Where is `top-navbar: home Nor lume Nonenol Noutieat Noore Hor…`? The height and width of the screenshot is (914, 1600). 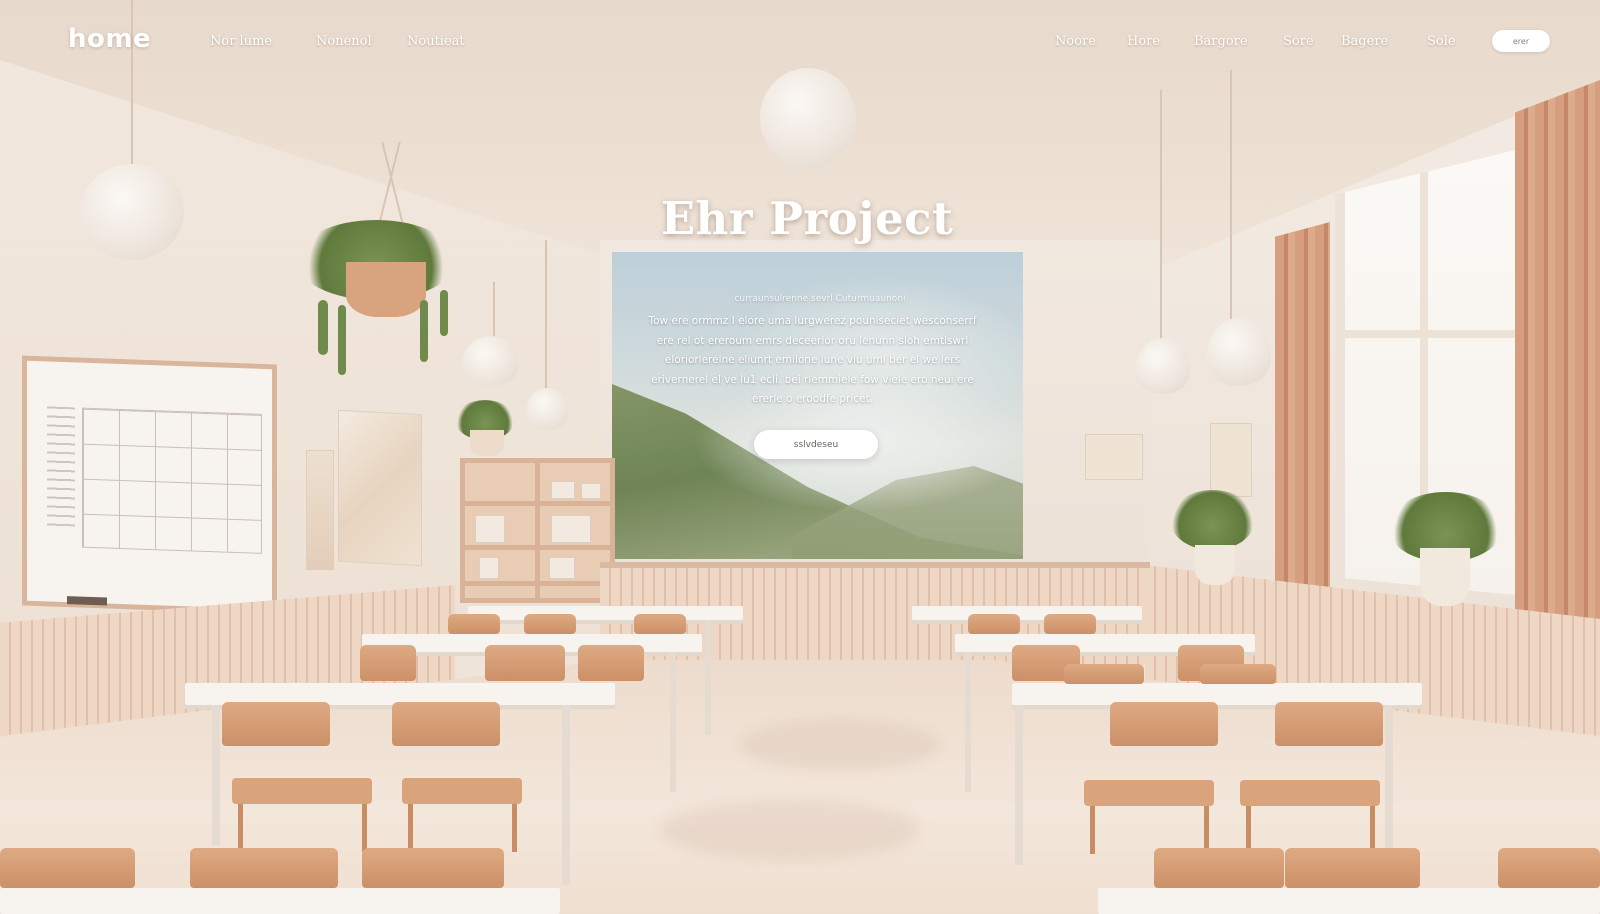
top-navbar: home Nor lume Nonenol Noutieat Noore Hor… is located at coordinates (800, 41).